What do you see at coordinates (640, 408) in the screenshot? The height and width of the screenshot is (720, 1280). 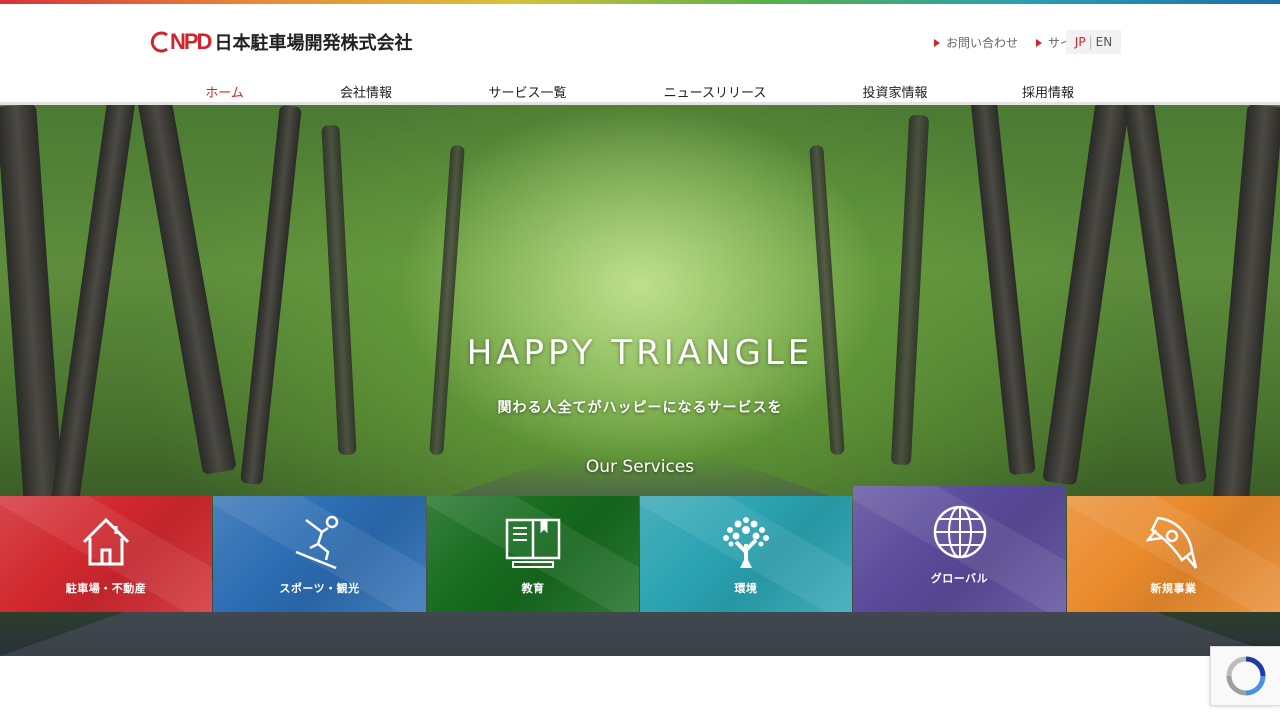 I see `hero-subtitle: 関わる人全てがハッピーになるサービスを` at bounding box center [640, 408].